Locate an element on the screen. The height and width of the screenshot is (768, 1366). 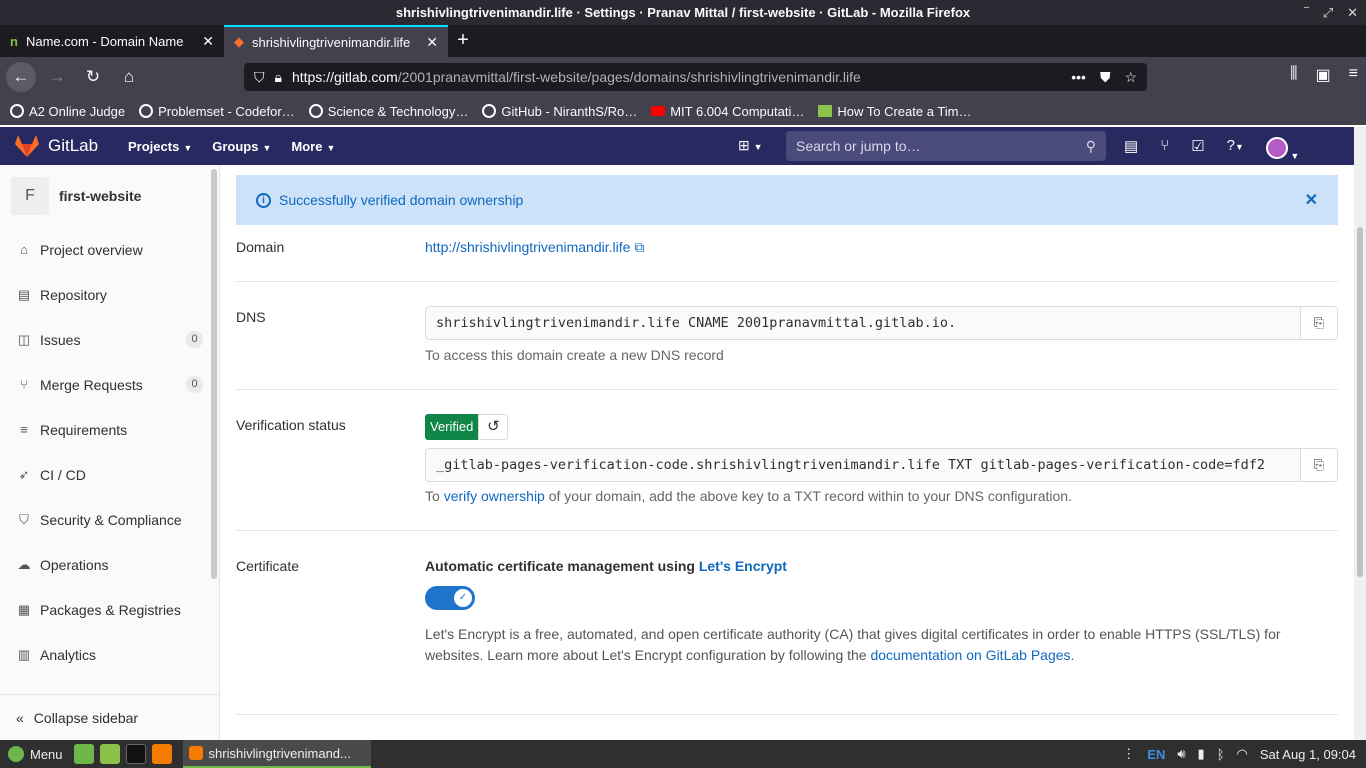
sidebar-item-merge-requests: ⑂ Merge Requests 0 is located at coordinates (109, 384).